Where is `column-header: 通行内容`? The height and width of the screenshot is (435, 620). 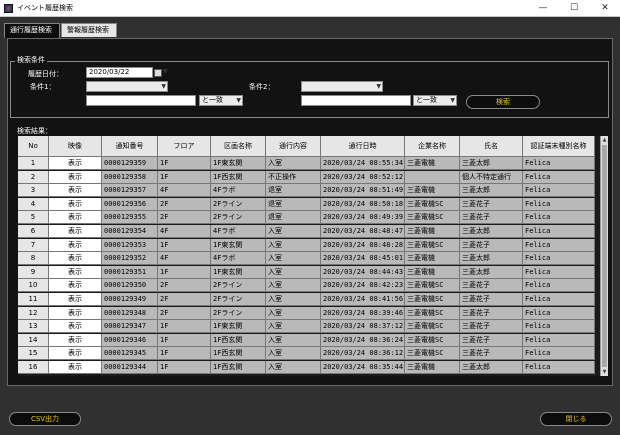
column-header: 通行内容 is located at coordinates (293, 146).